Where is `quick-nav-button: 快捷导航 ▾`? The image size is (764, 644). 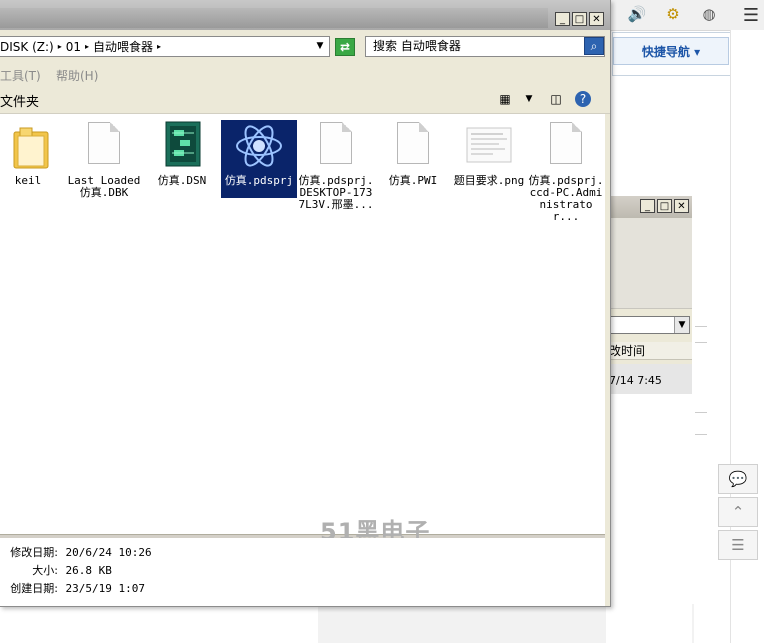
quick-nav-button: 快捷导航 ▾ is located at coordinates (671, 51).